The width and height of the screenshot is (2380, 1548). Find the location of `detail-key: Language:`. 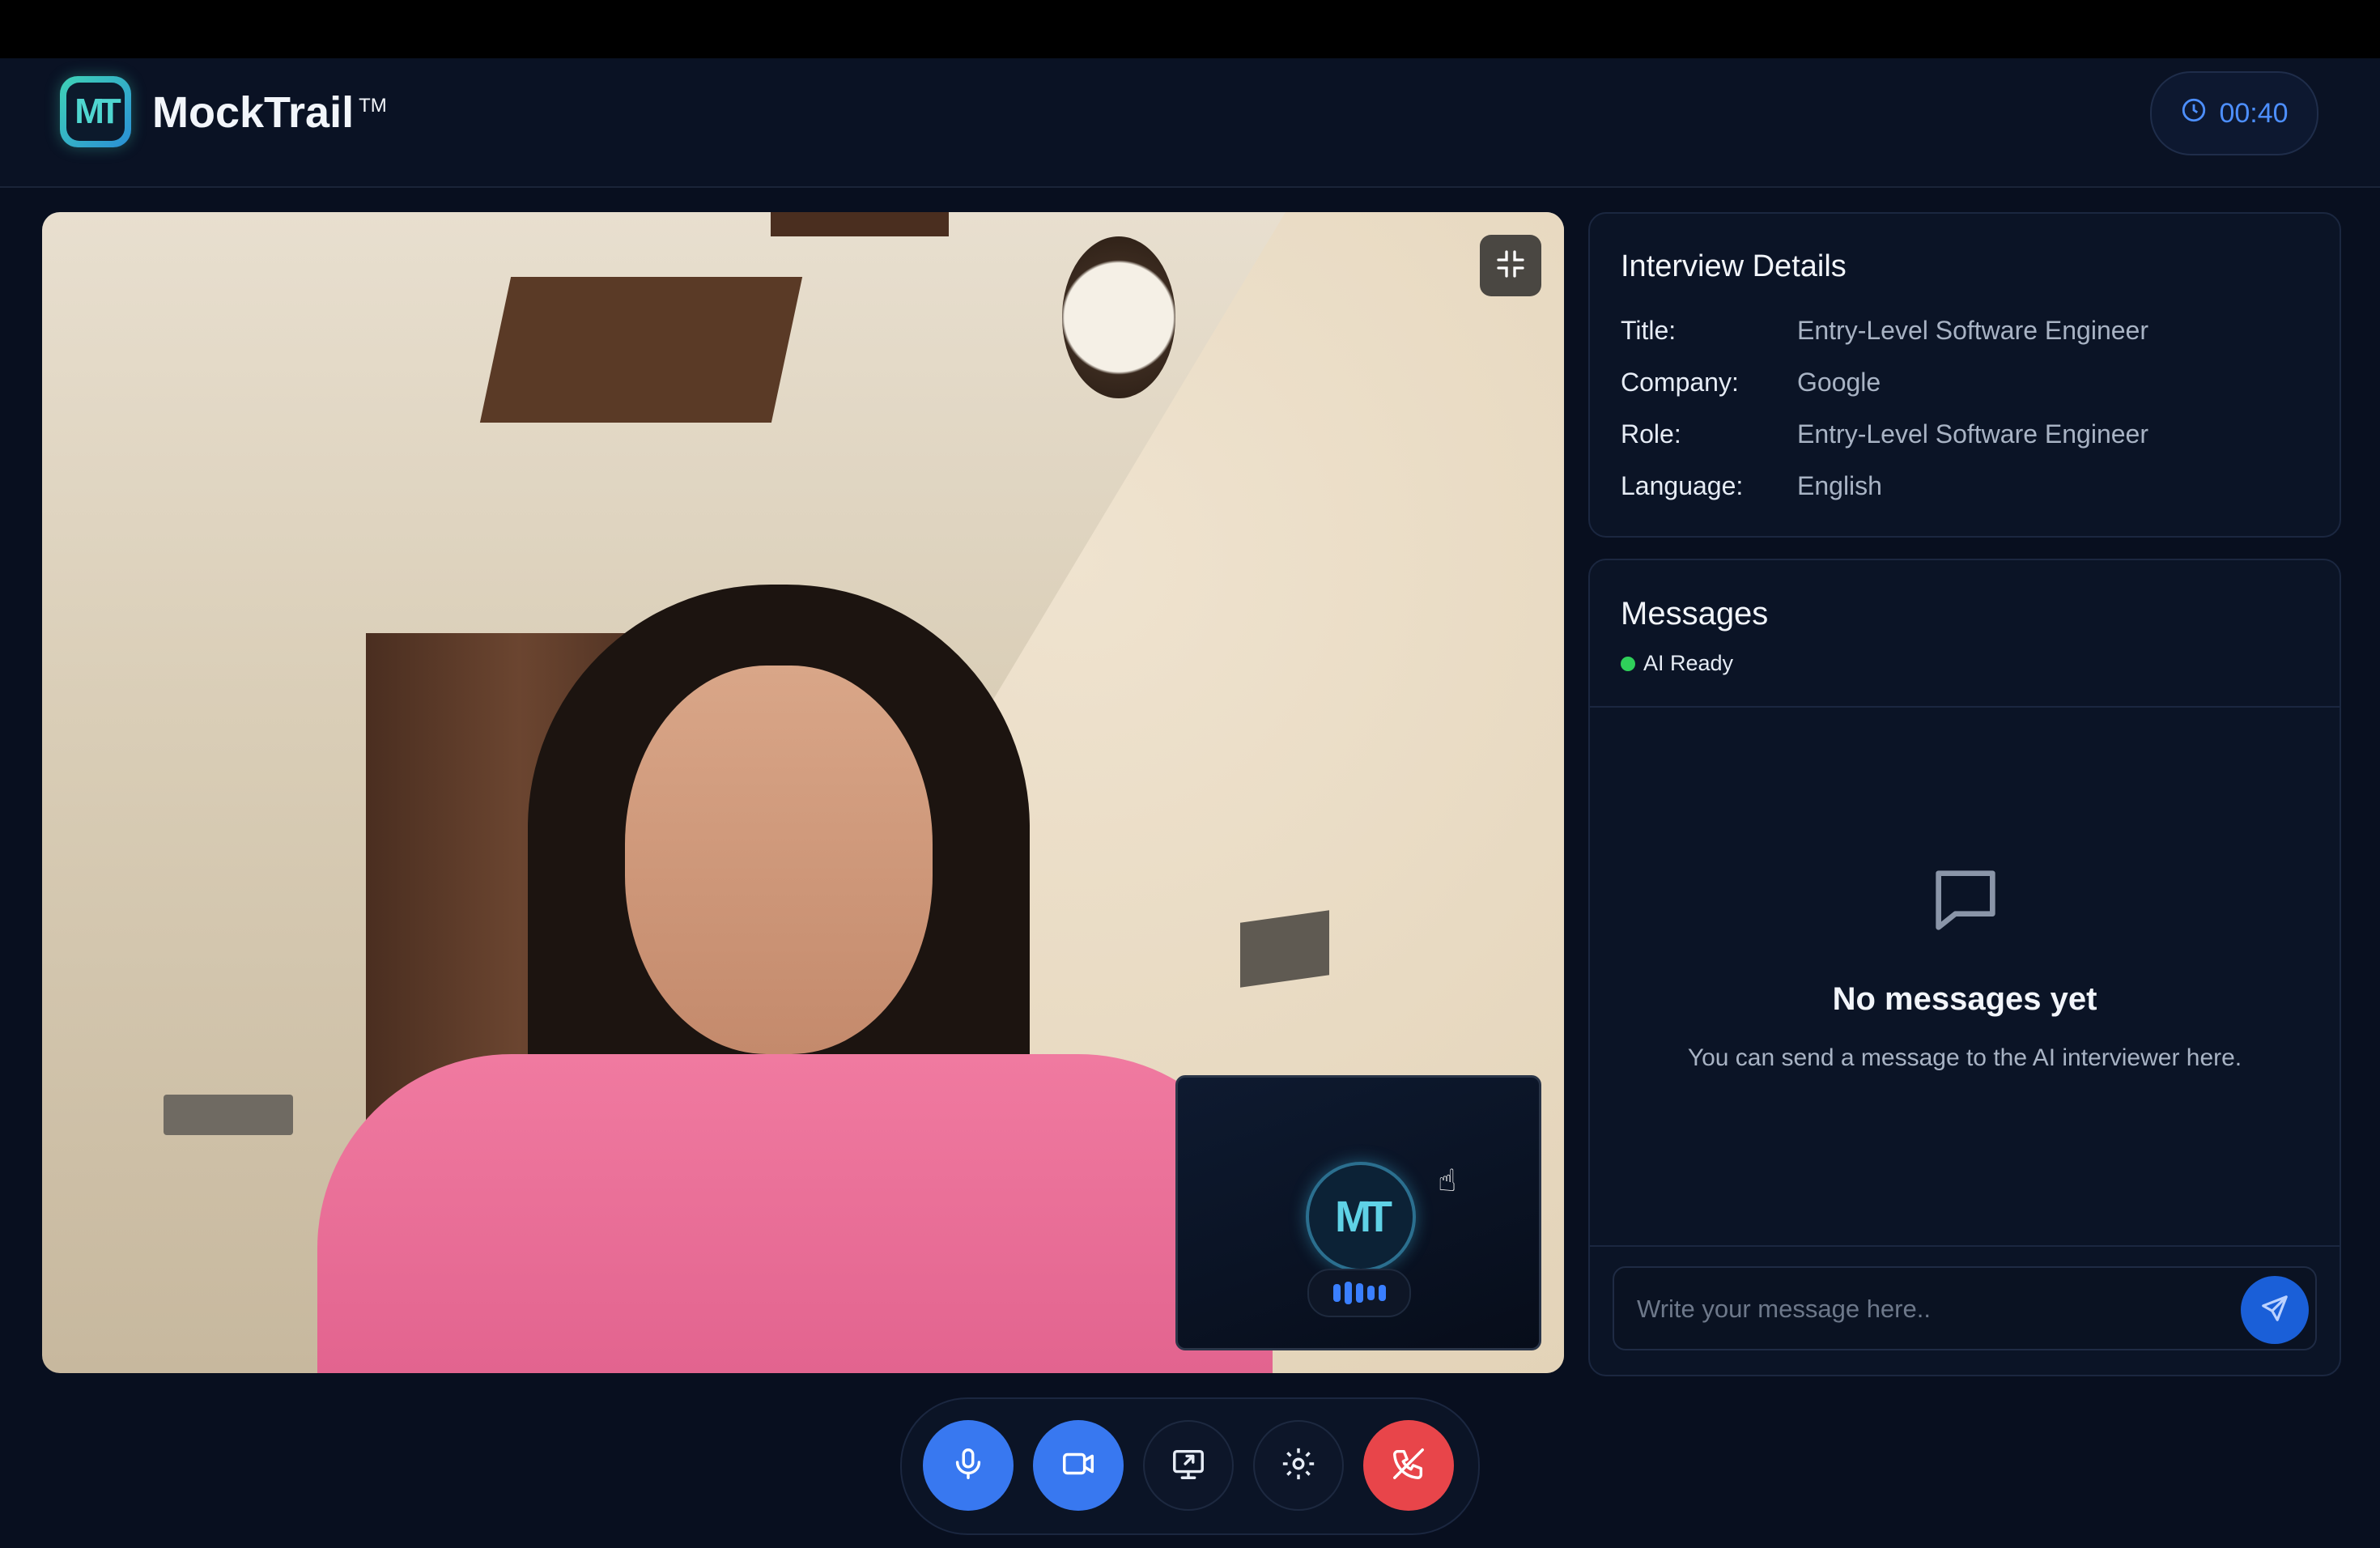

detail-key: Language: is located at coordinates (1682, 486).